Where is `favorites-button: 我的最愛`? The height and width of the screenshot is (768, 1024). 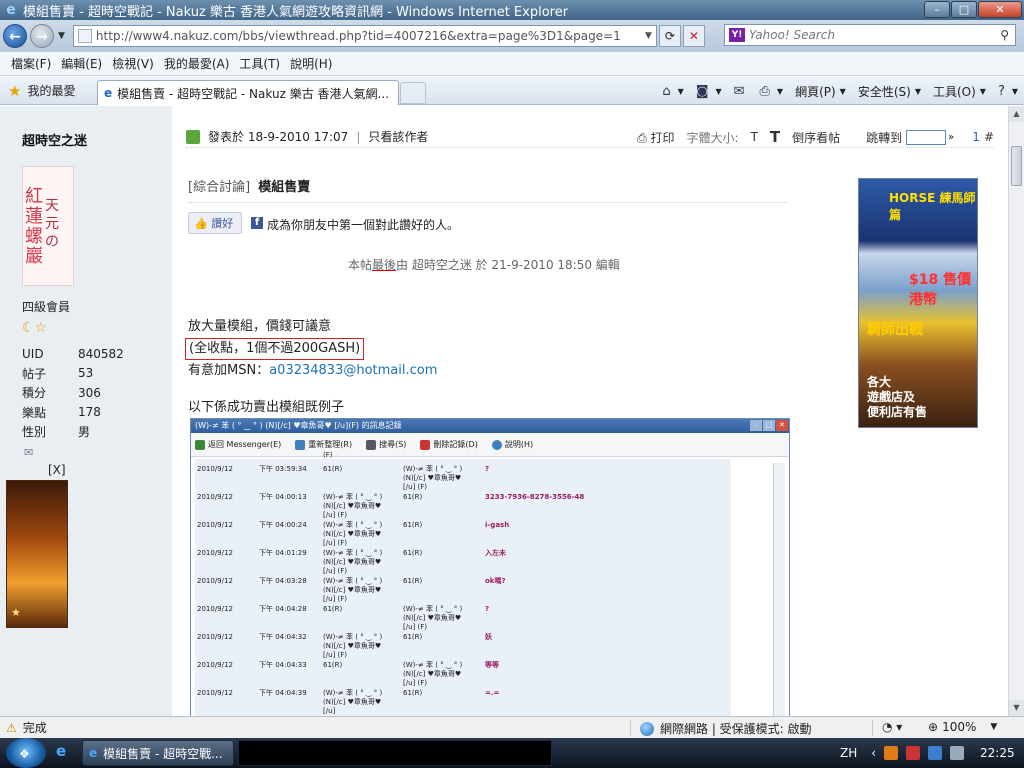 favorites-button: 我的最愛 is located at coordinates (51, 90).